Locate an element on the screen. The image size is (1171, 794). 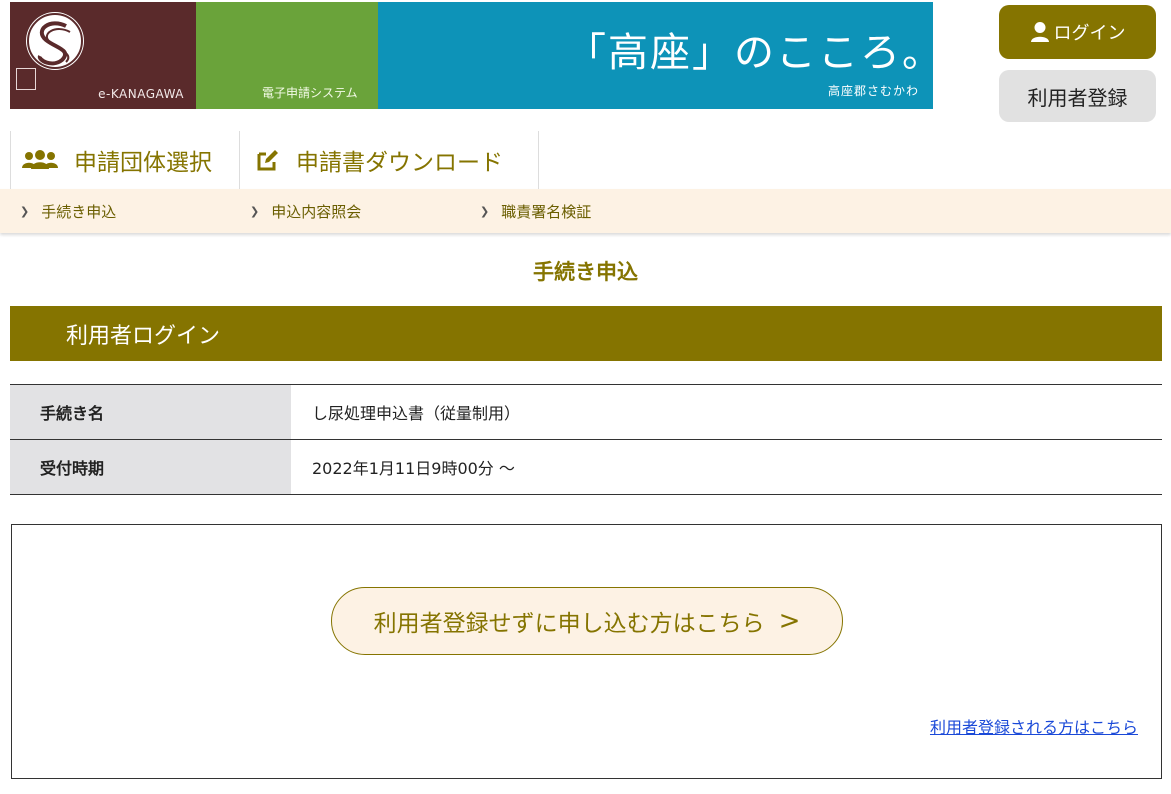
banner-system-label: 電子申請システム is located at coordinates (310, 93).